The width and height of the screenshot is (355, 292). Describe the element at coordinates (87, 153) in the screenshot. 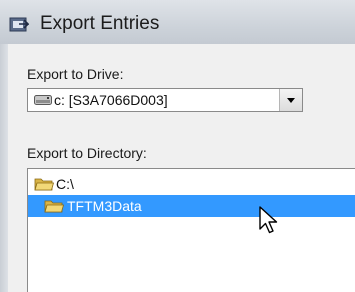

I see `directory-label: Export to Directory:` at that location.